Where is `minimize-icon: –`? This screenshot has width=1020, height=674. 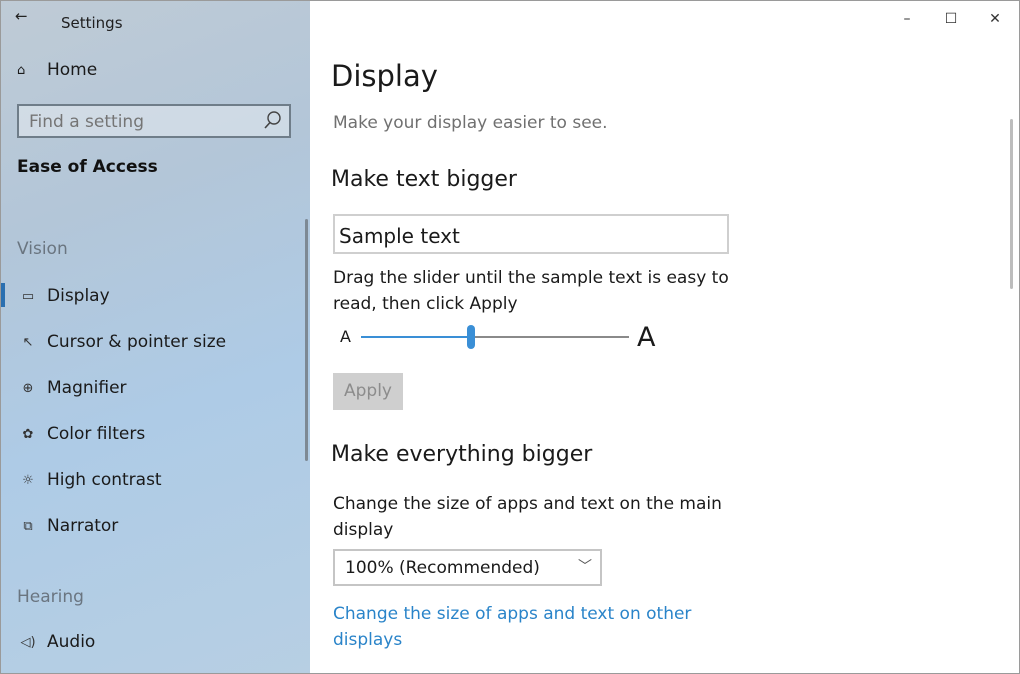 minimize-icon: – is located at coordinates (907, 19).